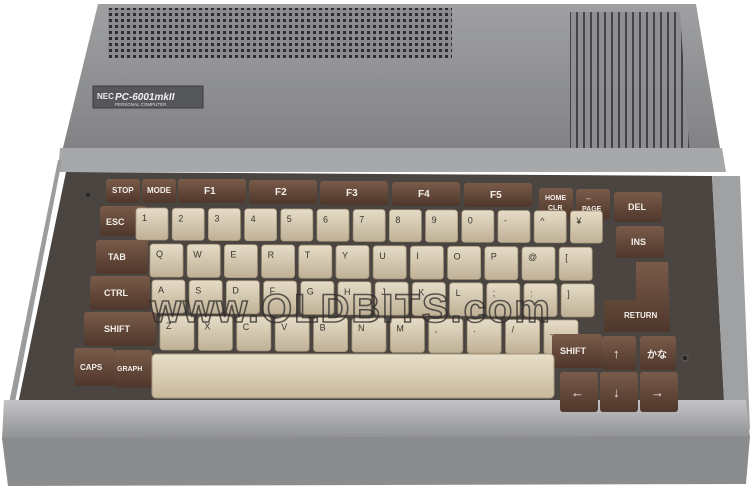  What do you see at coordinates (538, 263) in the screenshot?
I see `key-row2-10: @` at bounding box center [538, 263].